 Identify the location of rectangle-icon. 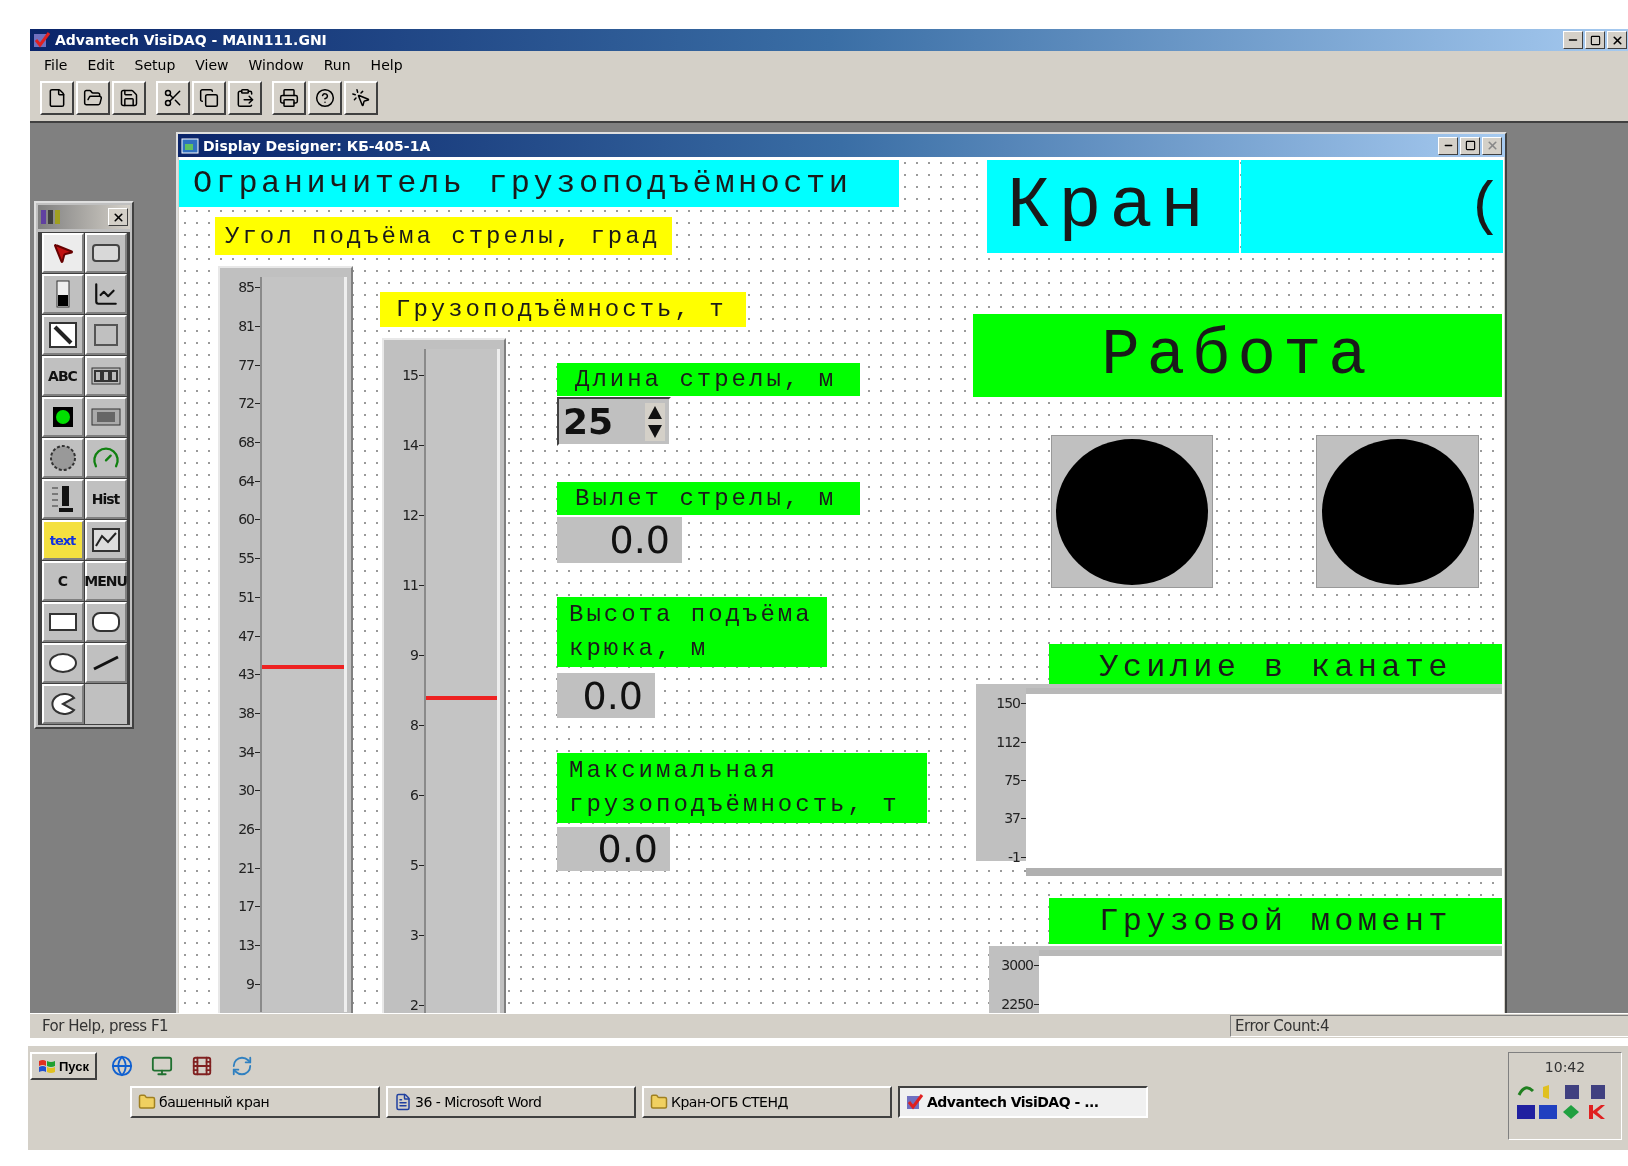
(62, 622).